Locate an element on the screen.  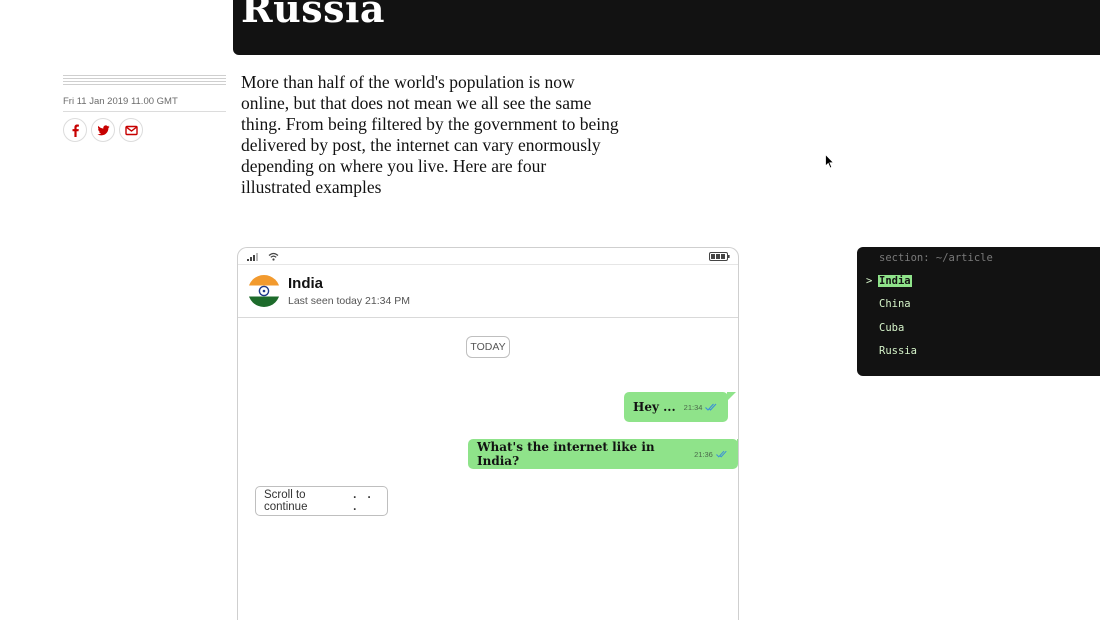
facebook-icon is located at coordinates (75, 130).